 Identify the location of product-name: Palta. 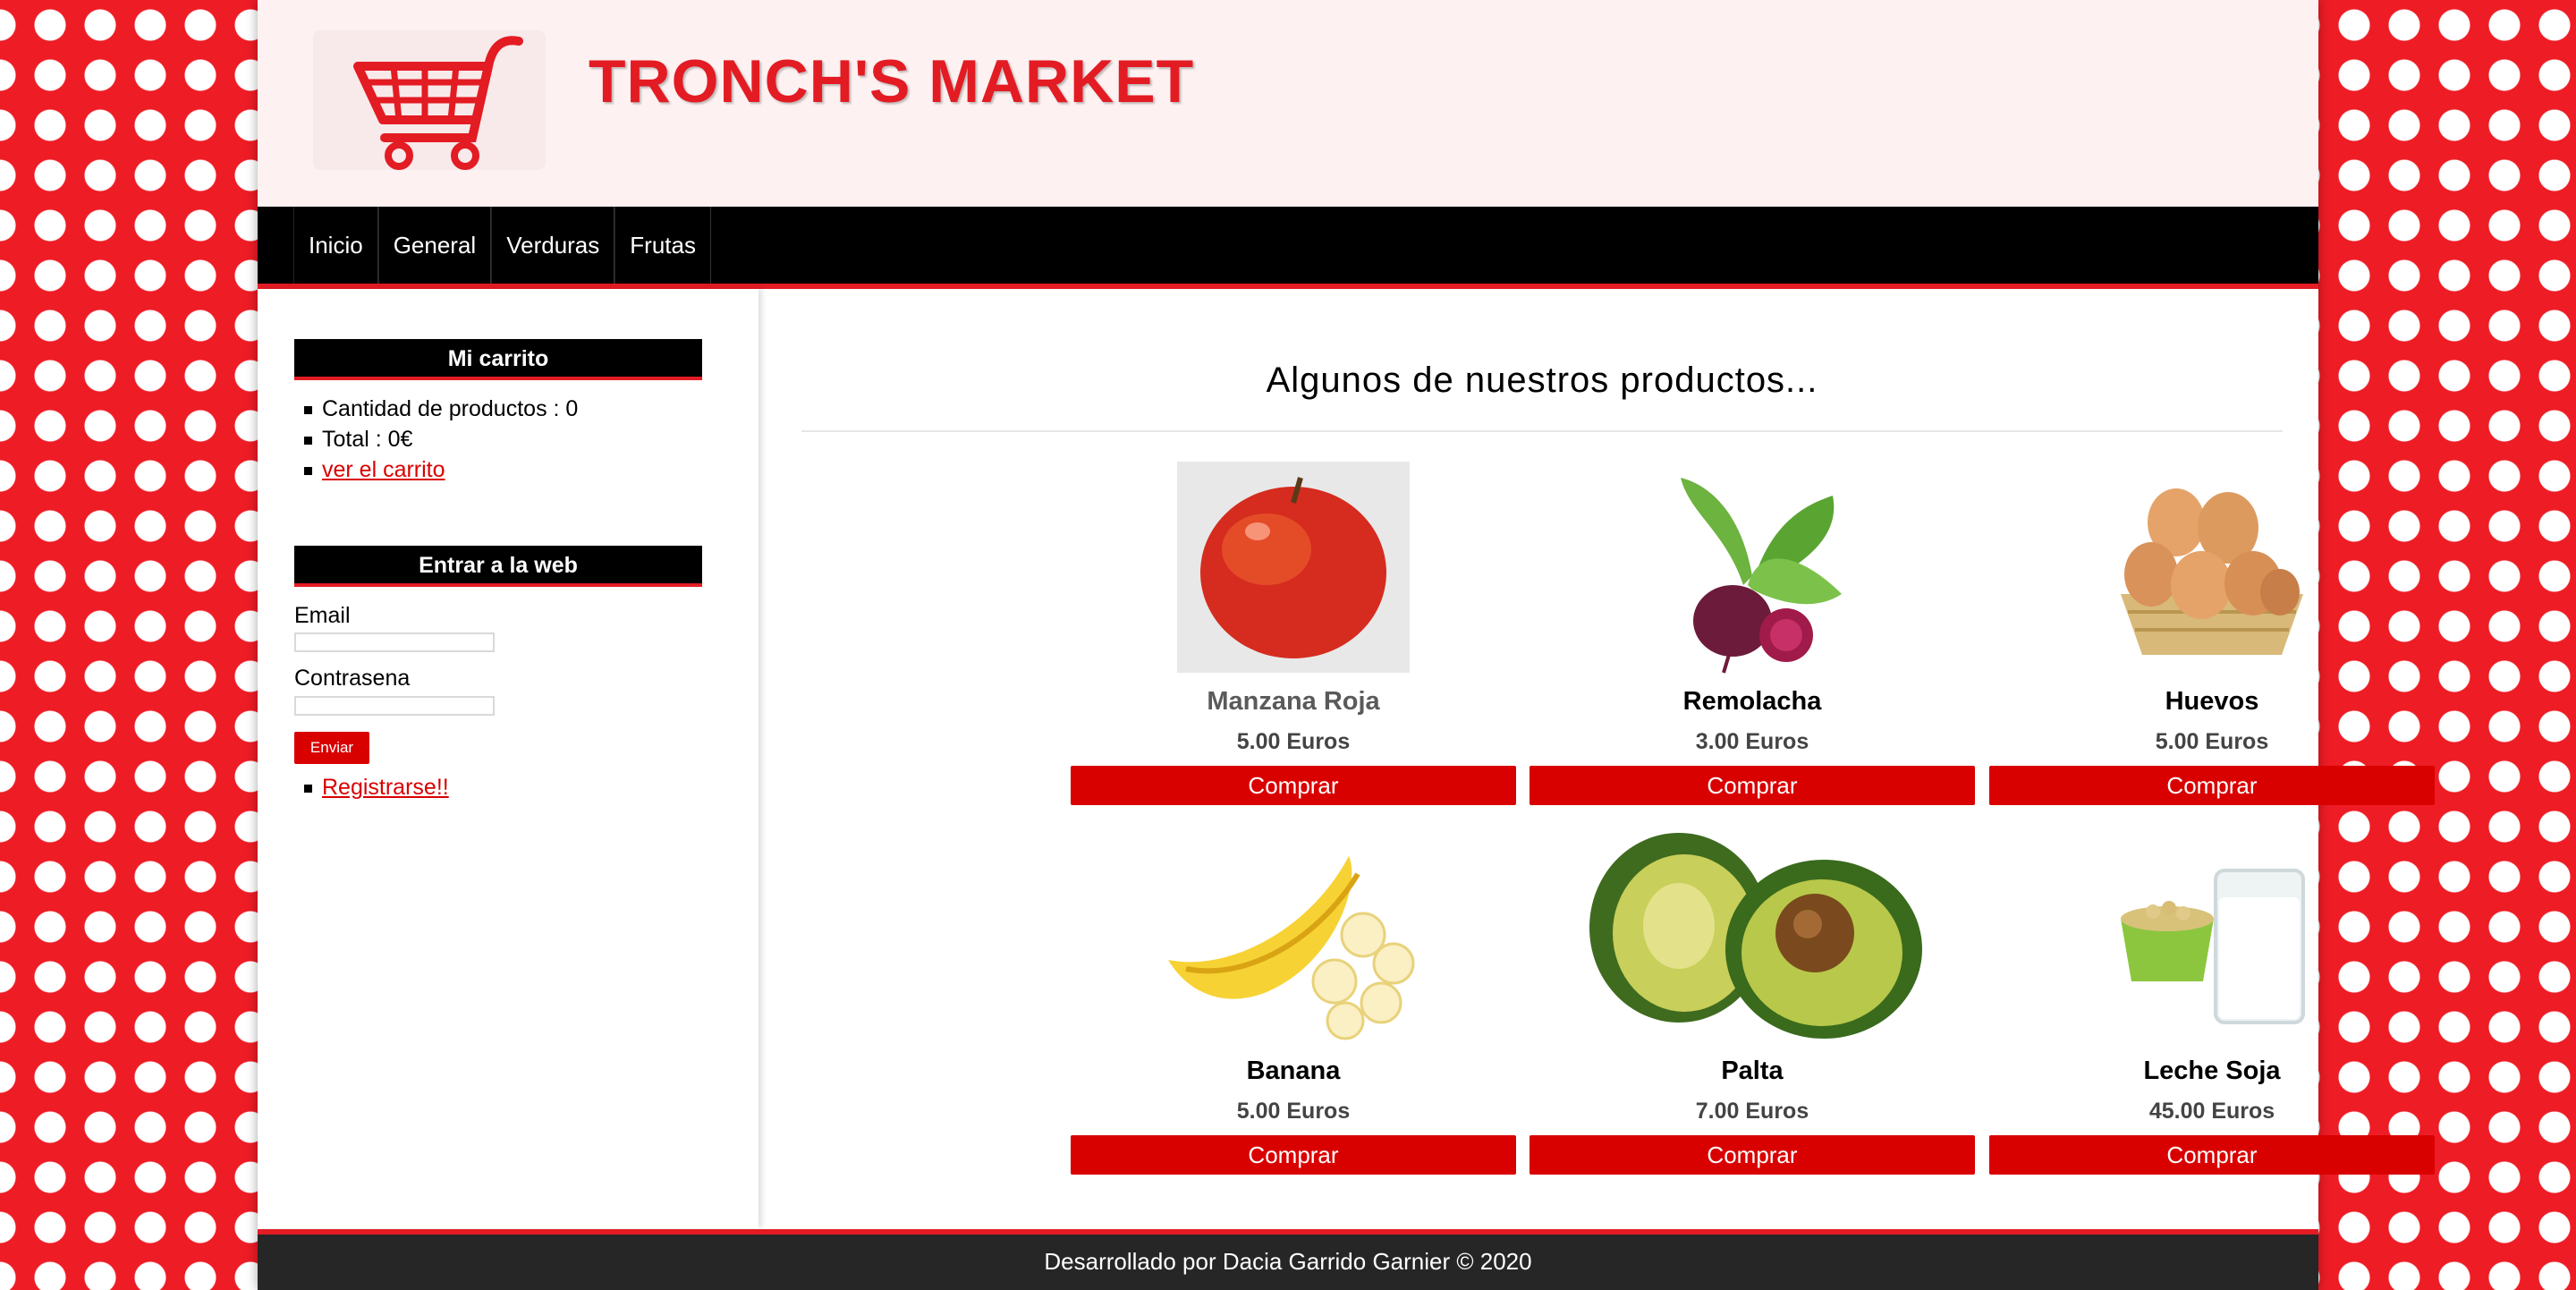
(1752, 1071).